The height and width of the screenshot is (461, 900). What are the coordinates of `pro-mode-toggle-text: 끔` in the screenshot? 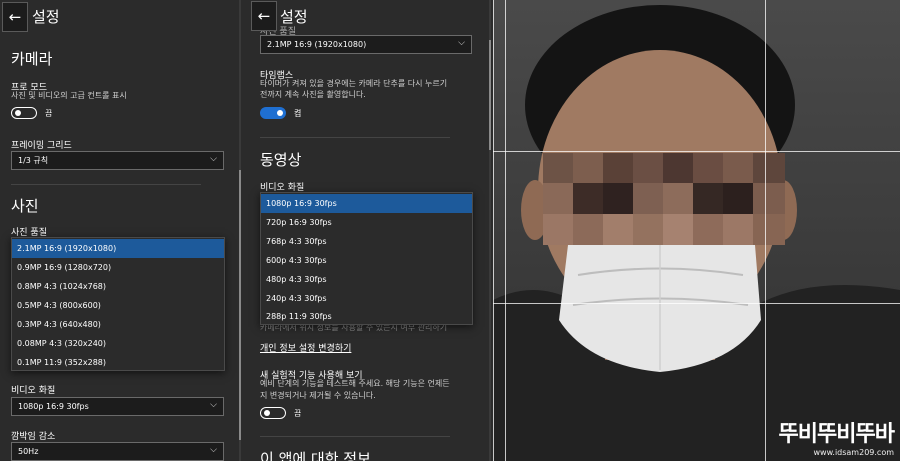 It's located at (49, 113).